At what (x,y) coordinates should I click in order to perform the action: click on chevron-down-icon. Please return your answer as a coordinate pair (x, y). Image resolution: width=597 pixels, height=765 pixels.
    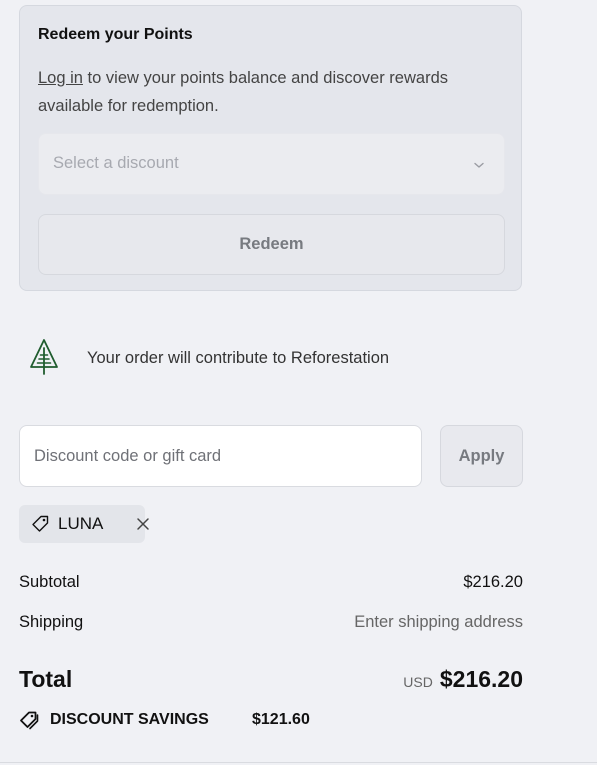
    Looking at the image, I should click on (479, 165).